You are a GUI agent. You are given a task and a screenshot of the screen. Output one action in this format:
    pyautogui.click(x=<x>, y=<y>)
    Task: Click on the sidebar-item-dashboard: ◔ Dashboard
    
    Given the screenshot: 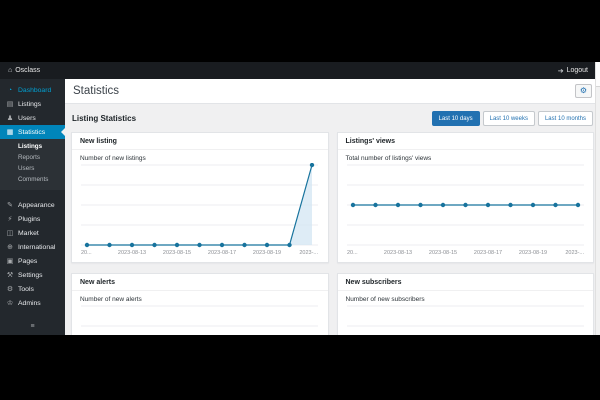 What is the action you would take?
    pyautogui.click(x=32, y=90)
    